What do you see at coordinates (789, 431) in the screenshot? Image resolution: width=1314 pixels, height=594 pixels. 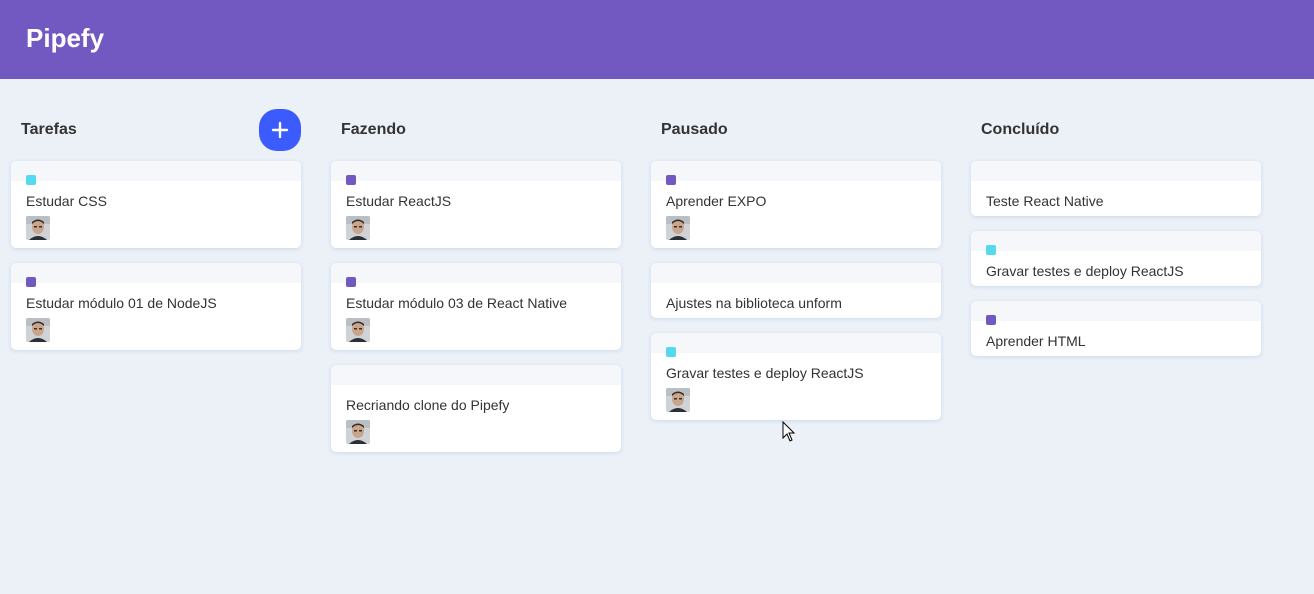 I see `mouse-cursor-icon` at bounding box center [789, 431].